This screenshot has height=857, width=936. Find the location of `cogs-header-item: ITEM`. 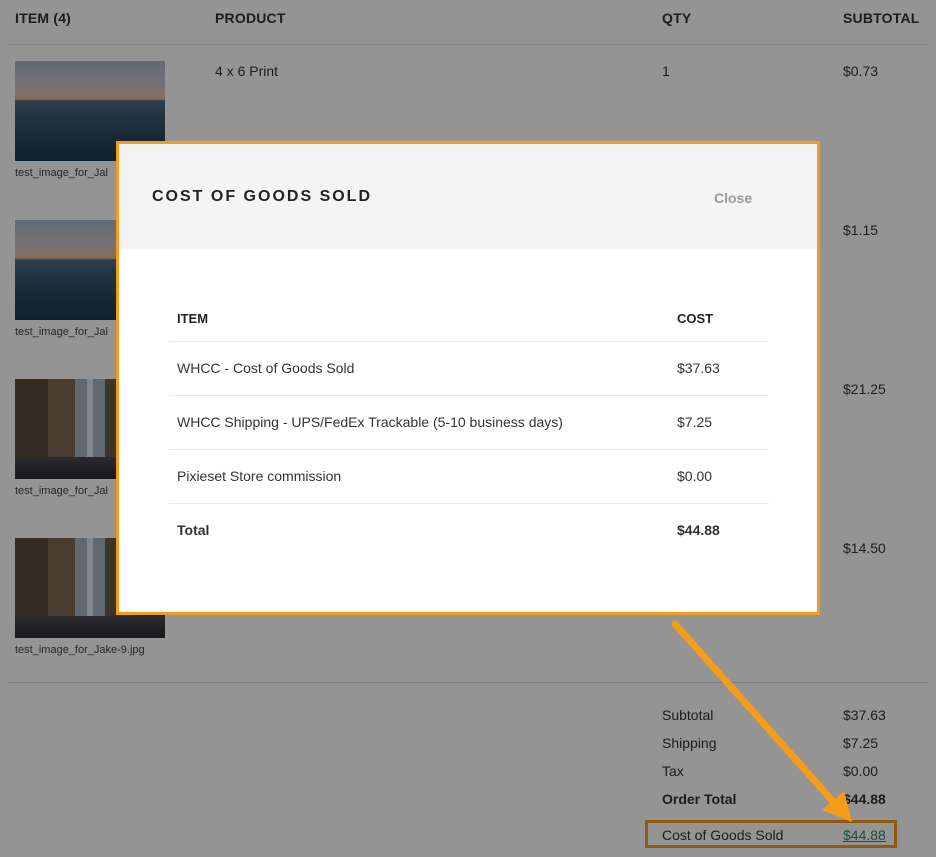

cogs-header-item: ITEM is located at coordinates (193, 318).